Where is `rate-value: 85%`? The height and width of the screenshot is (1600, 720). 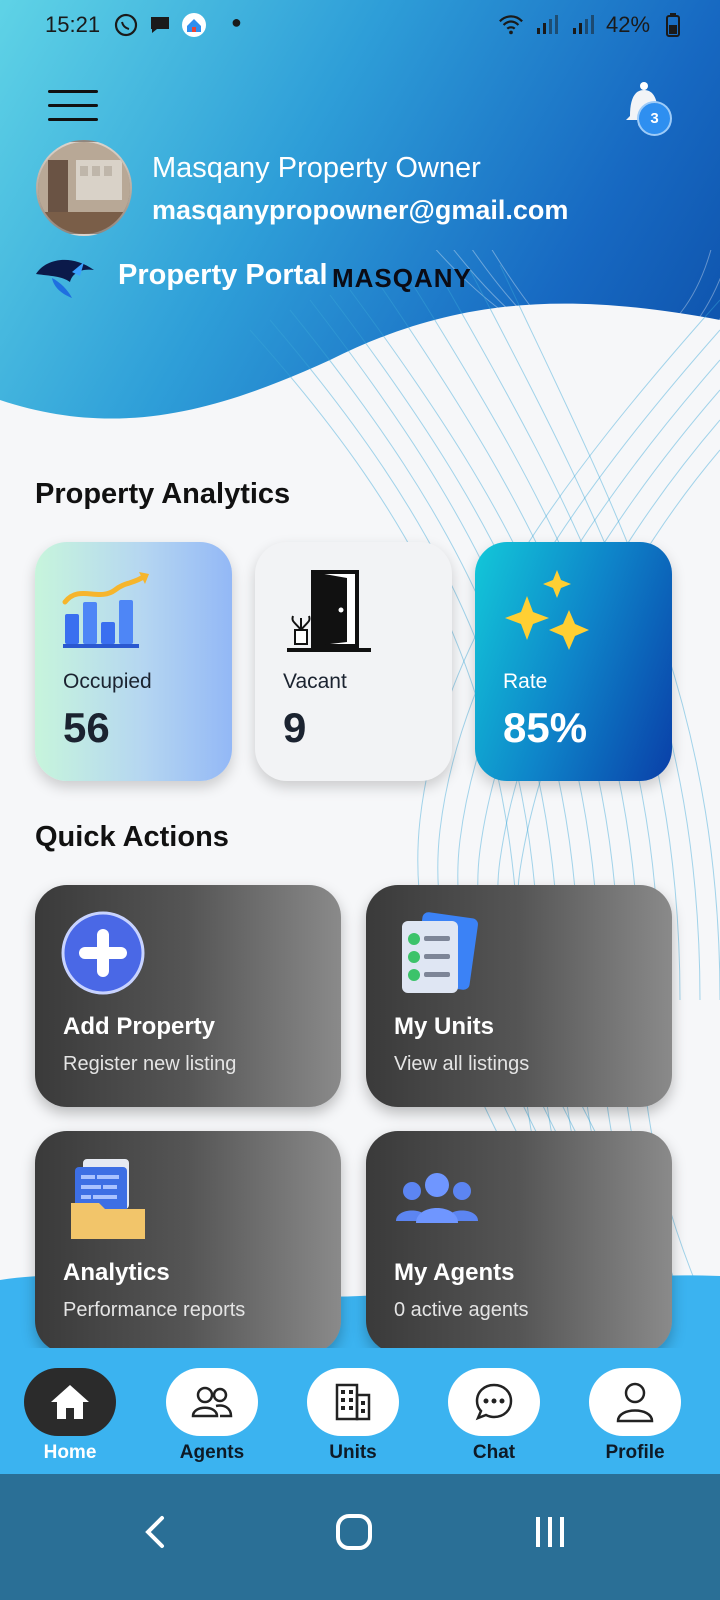
rate-value: 85% is located at coordinates (545, 727).